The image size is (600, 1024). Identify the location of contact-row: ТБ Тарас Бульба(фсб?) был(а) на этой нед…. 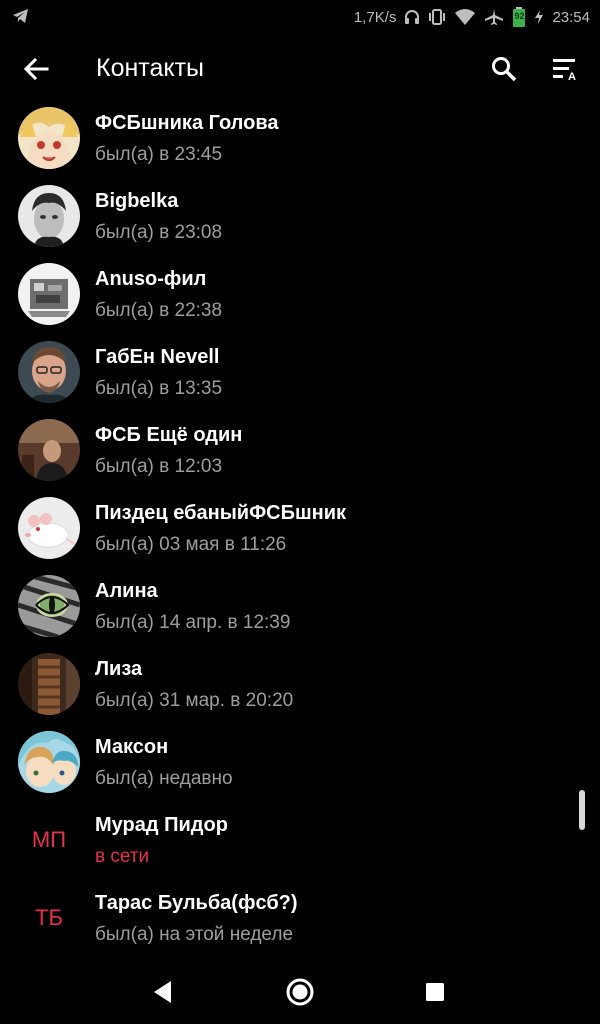
(300, 922).